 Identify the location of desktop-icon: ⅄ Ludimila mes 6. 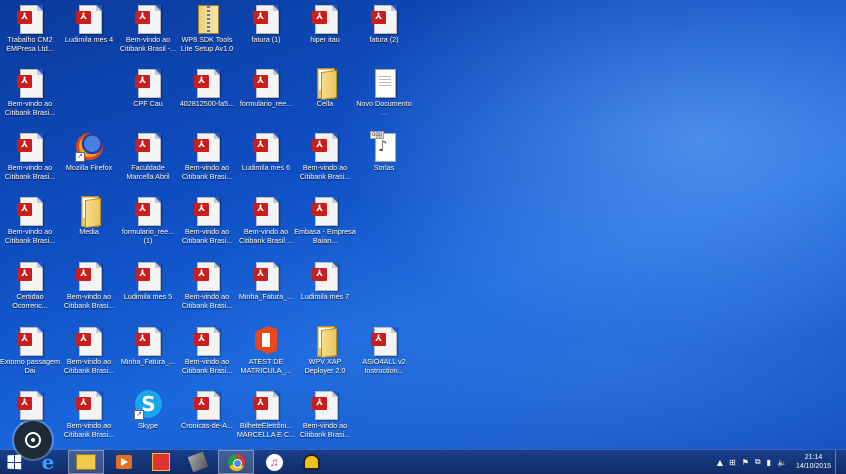
(266, 163).